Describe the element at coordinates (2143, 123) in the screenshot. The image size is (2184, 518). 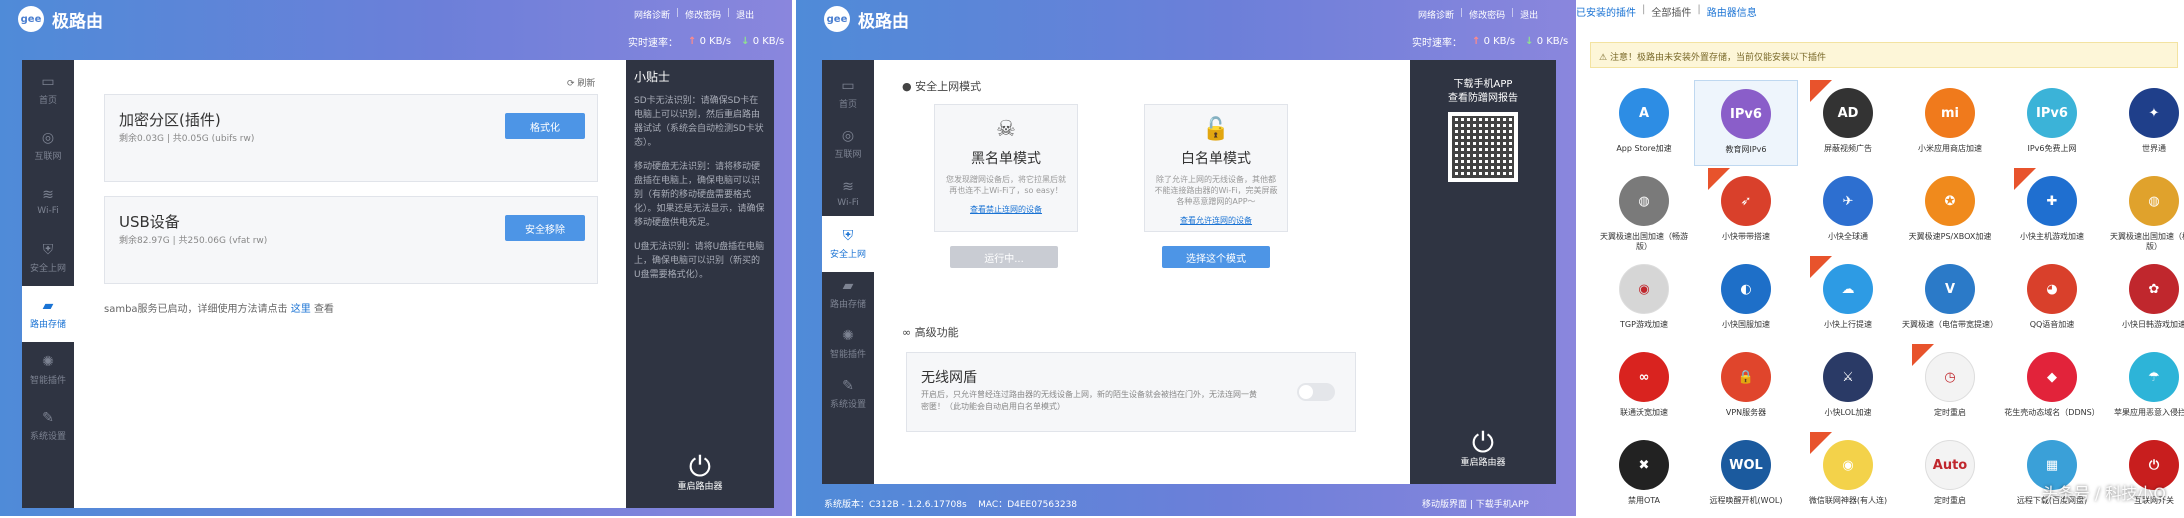
I see `plugin-item: ✦ 世界通` at that location.